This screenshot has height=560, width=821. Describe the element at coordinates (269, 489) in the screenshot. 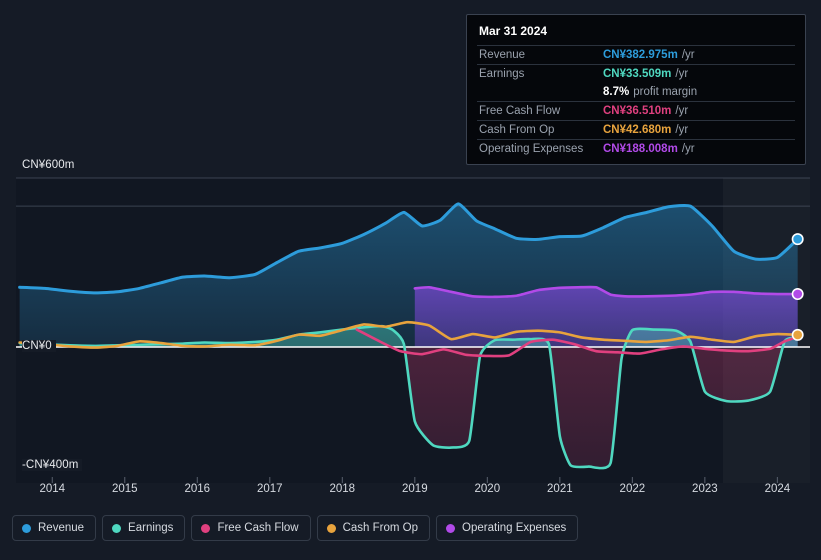

I see `x-axis-tick-2017: 2017` at that location.